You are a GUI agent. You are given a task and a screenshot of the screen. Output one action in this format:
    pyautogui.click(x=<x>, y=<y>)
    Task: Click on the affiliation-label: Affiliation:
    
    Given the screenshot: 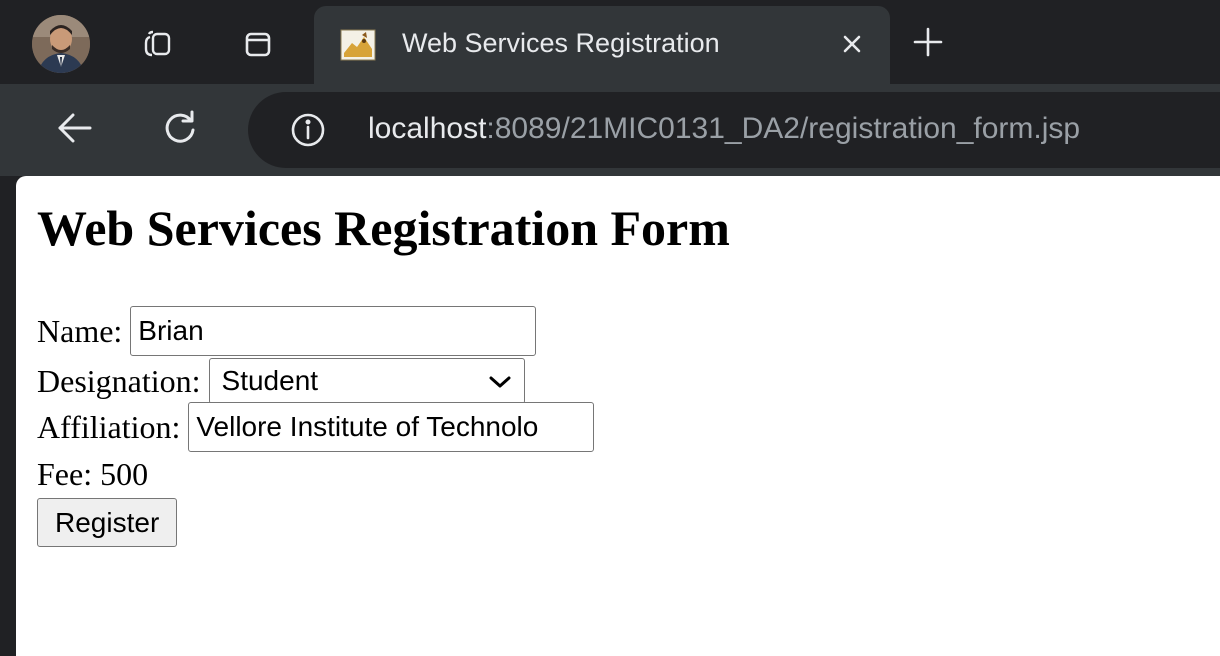 What is the action you would take?
    pyautogui.click(x=109, y=426)
    